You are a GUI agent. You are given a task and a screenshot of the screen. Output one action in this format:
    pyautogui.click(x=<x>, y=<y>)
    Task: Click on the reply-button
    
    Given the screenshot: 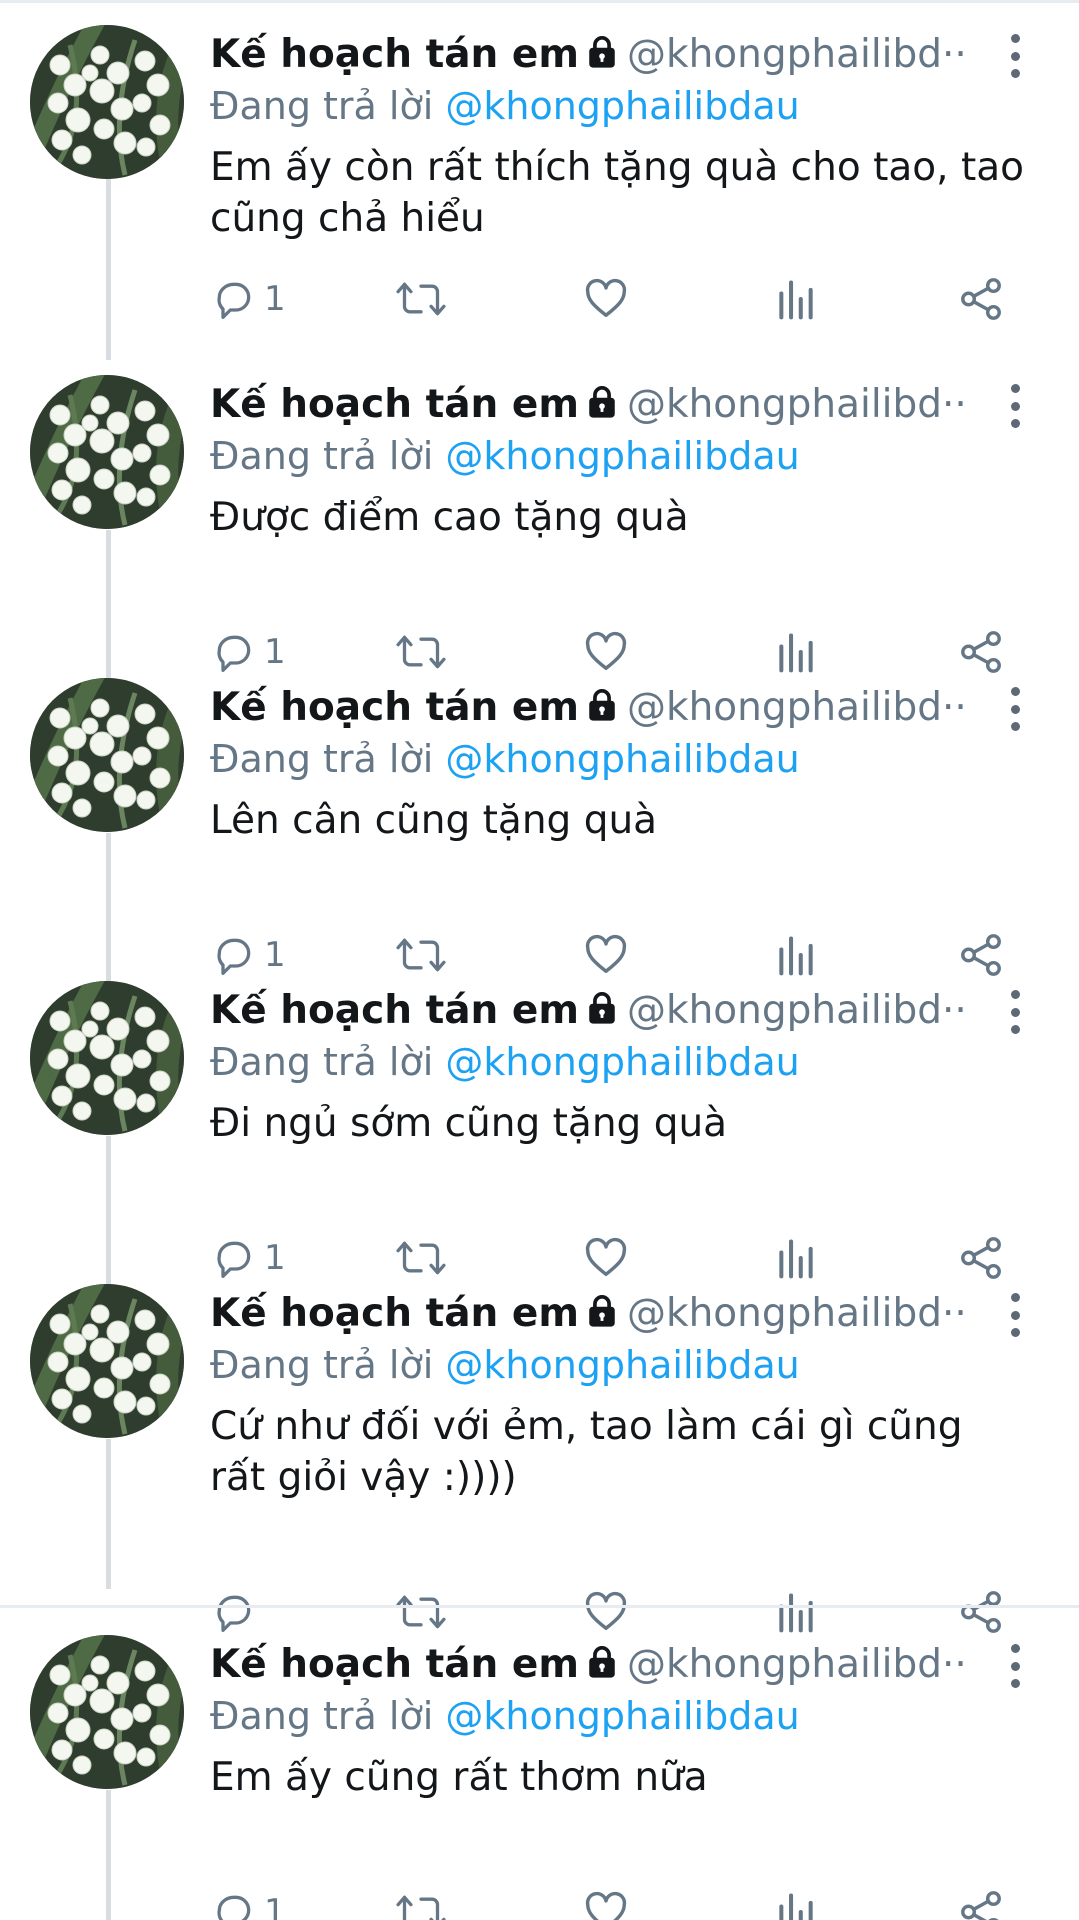 What is the action you would take?
    pyautogui.click(x=238, y=1612)
    